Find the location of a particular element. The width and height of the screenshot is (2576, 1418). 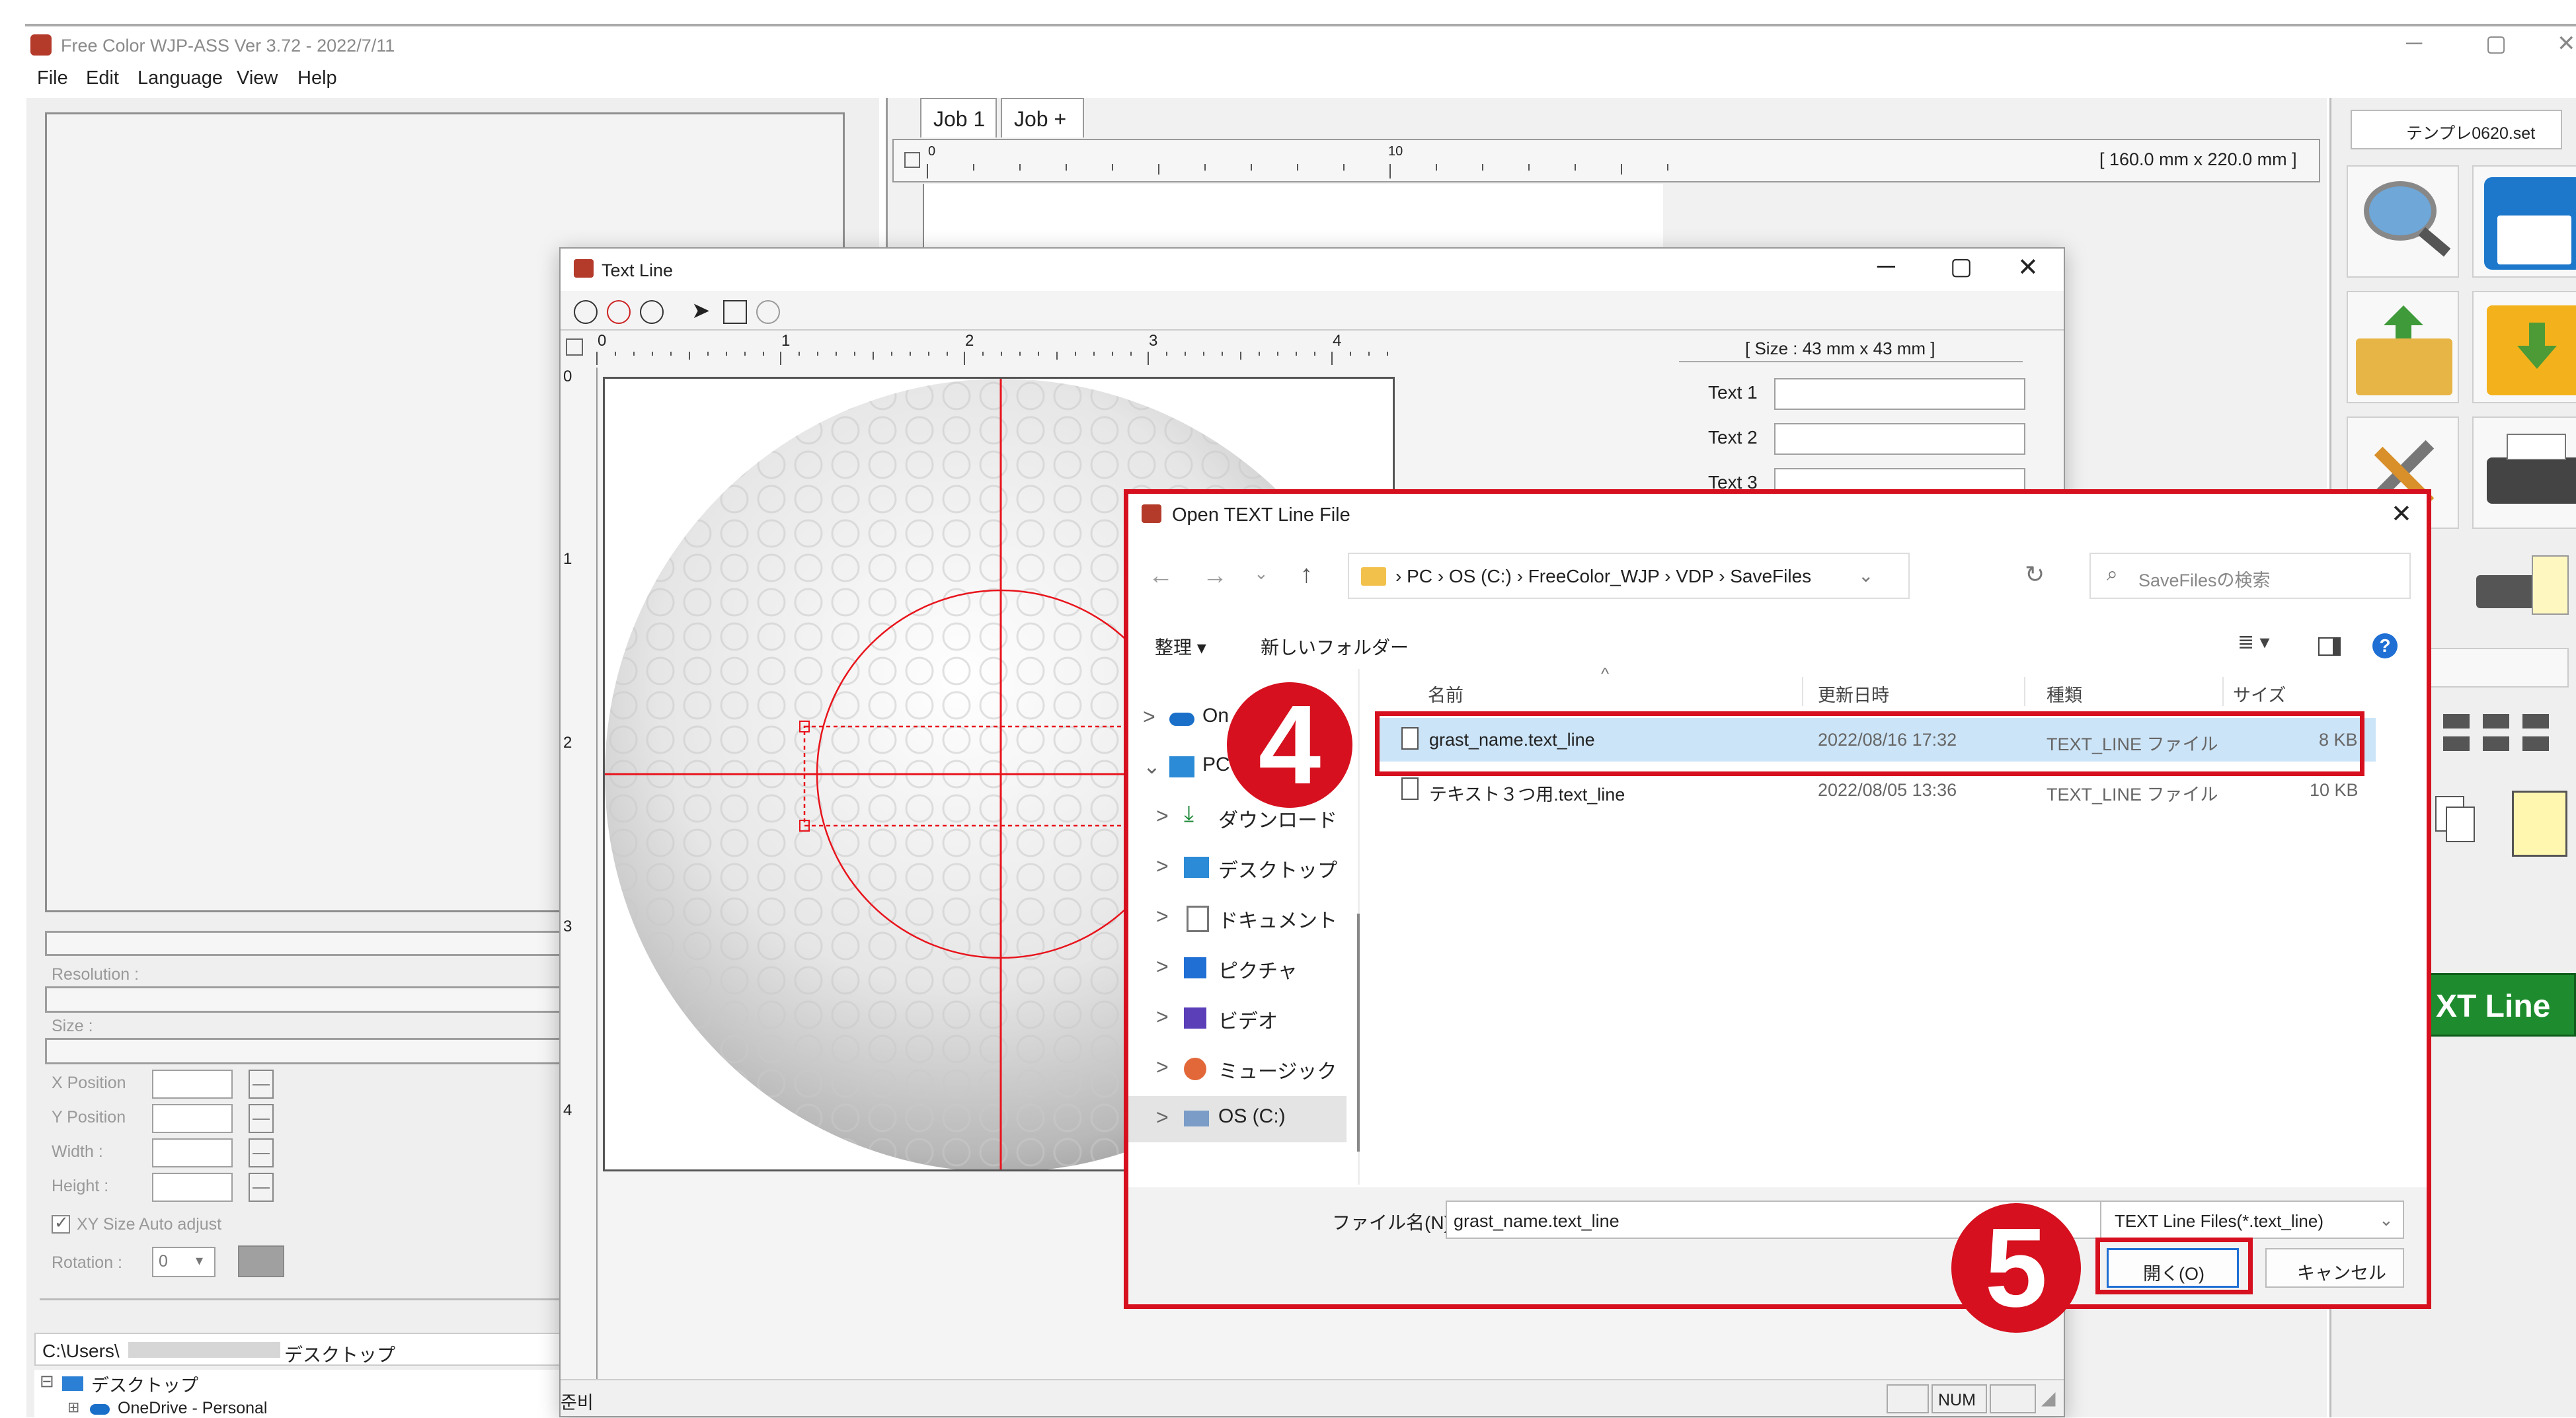

canvas-ruler: 0 10 [ 160.0 mm x 220.0 mm ] is located at coordinates (1606, 160).